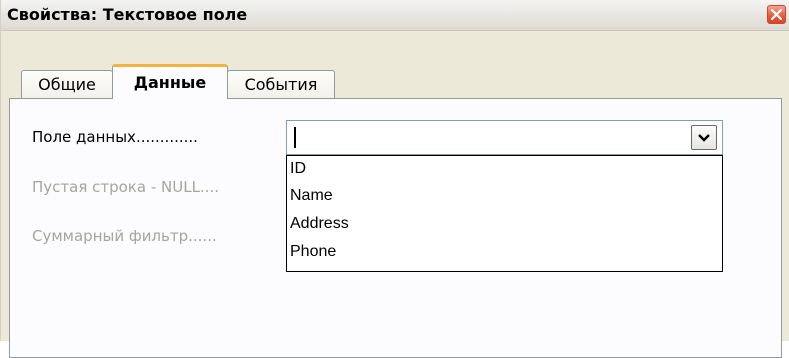 The height and width of the screenshot is (358, 789). What do you see at coordinates (67, 84) in the screenshot?
I see `tab-general: Общие` at bounding box center [67, 84].